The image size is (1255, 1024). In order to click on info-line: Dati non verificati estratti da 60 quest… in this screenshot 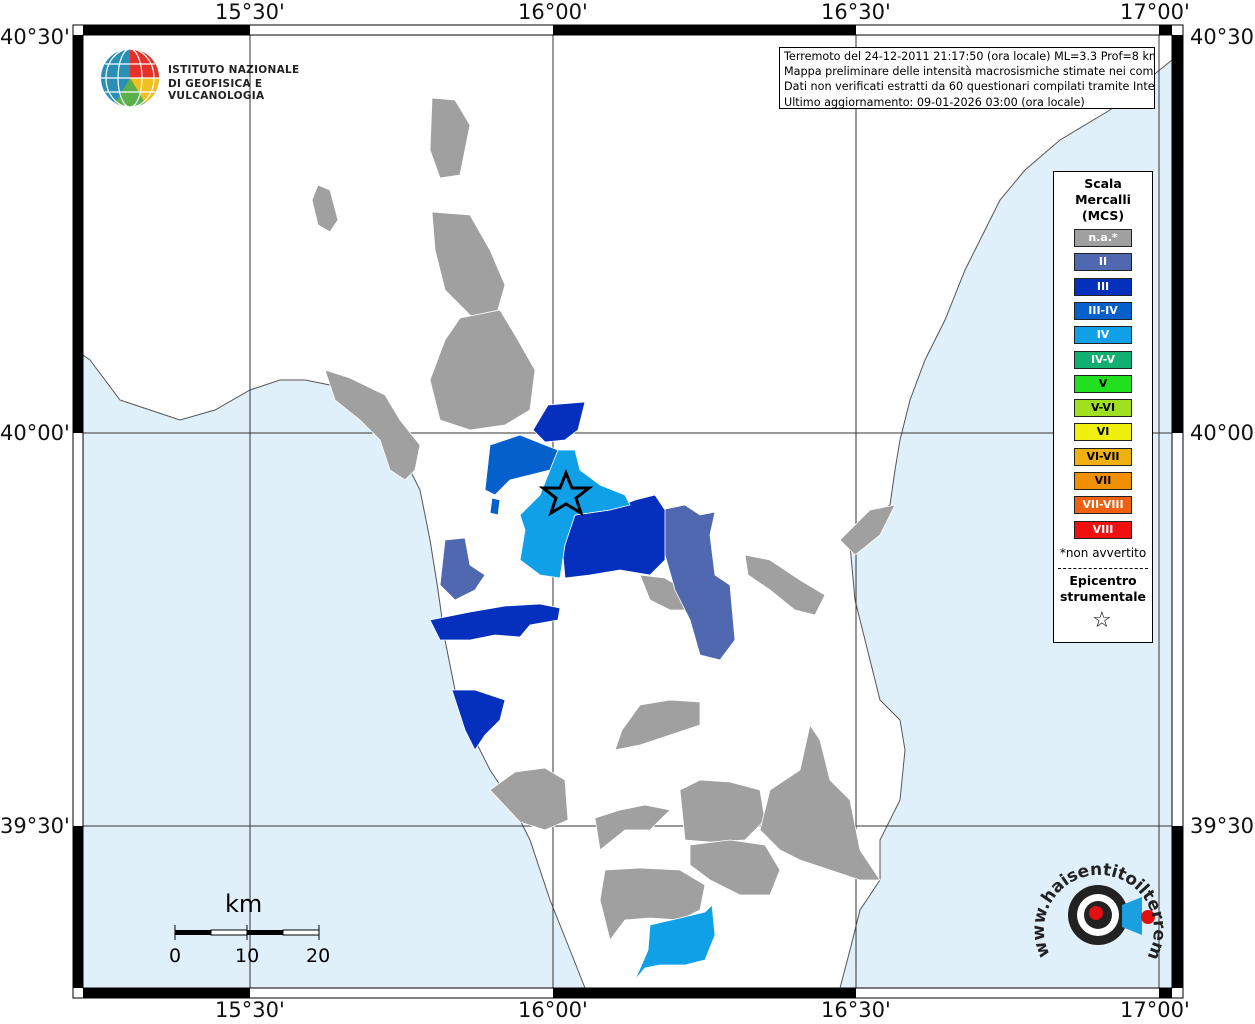, I will do `click(969, 87)`.